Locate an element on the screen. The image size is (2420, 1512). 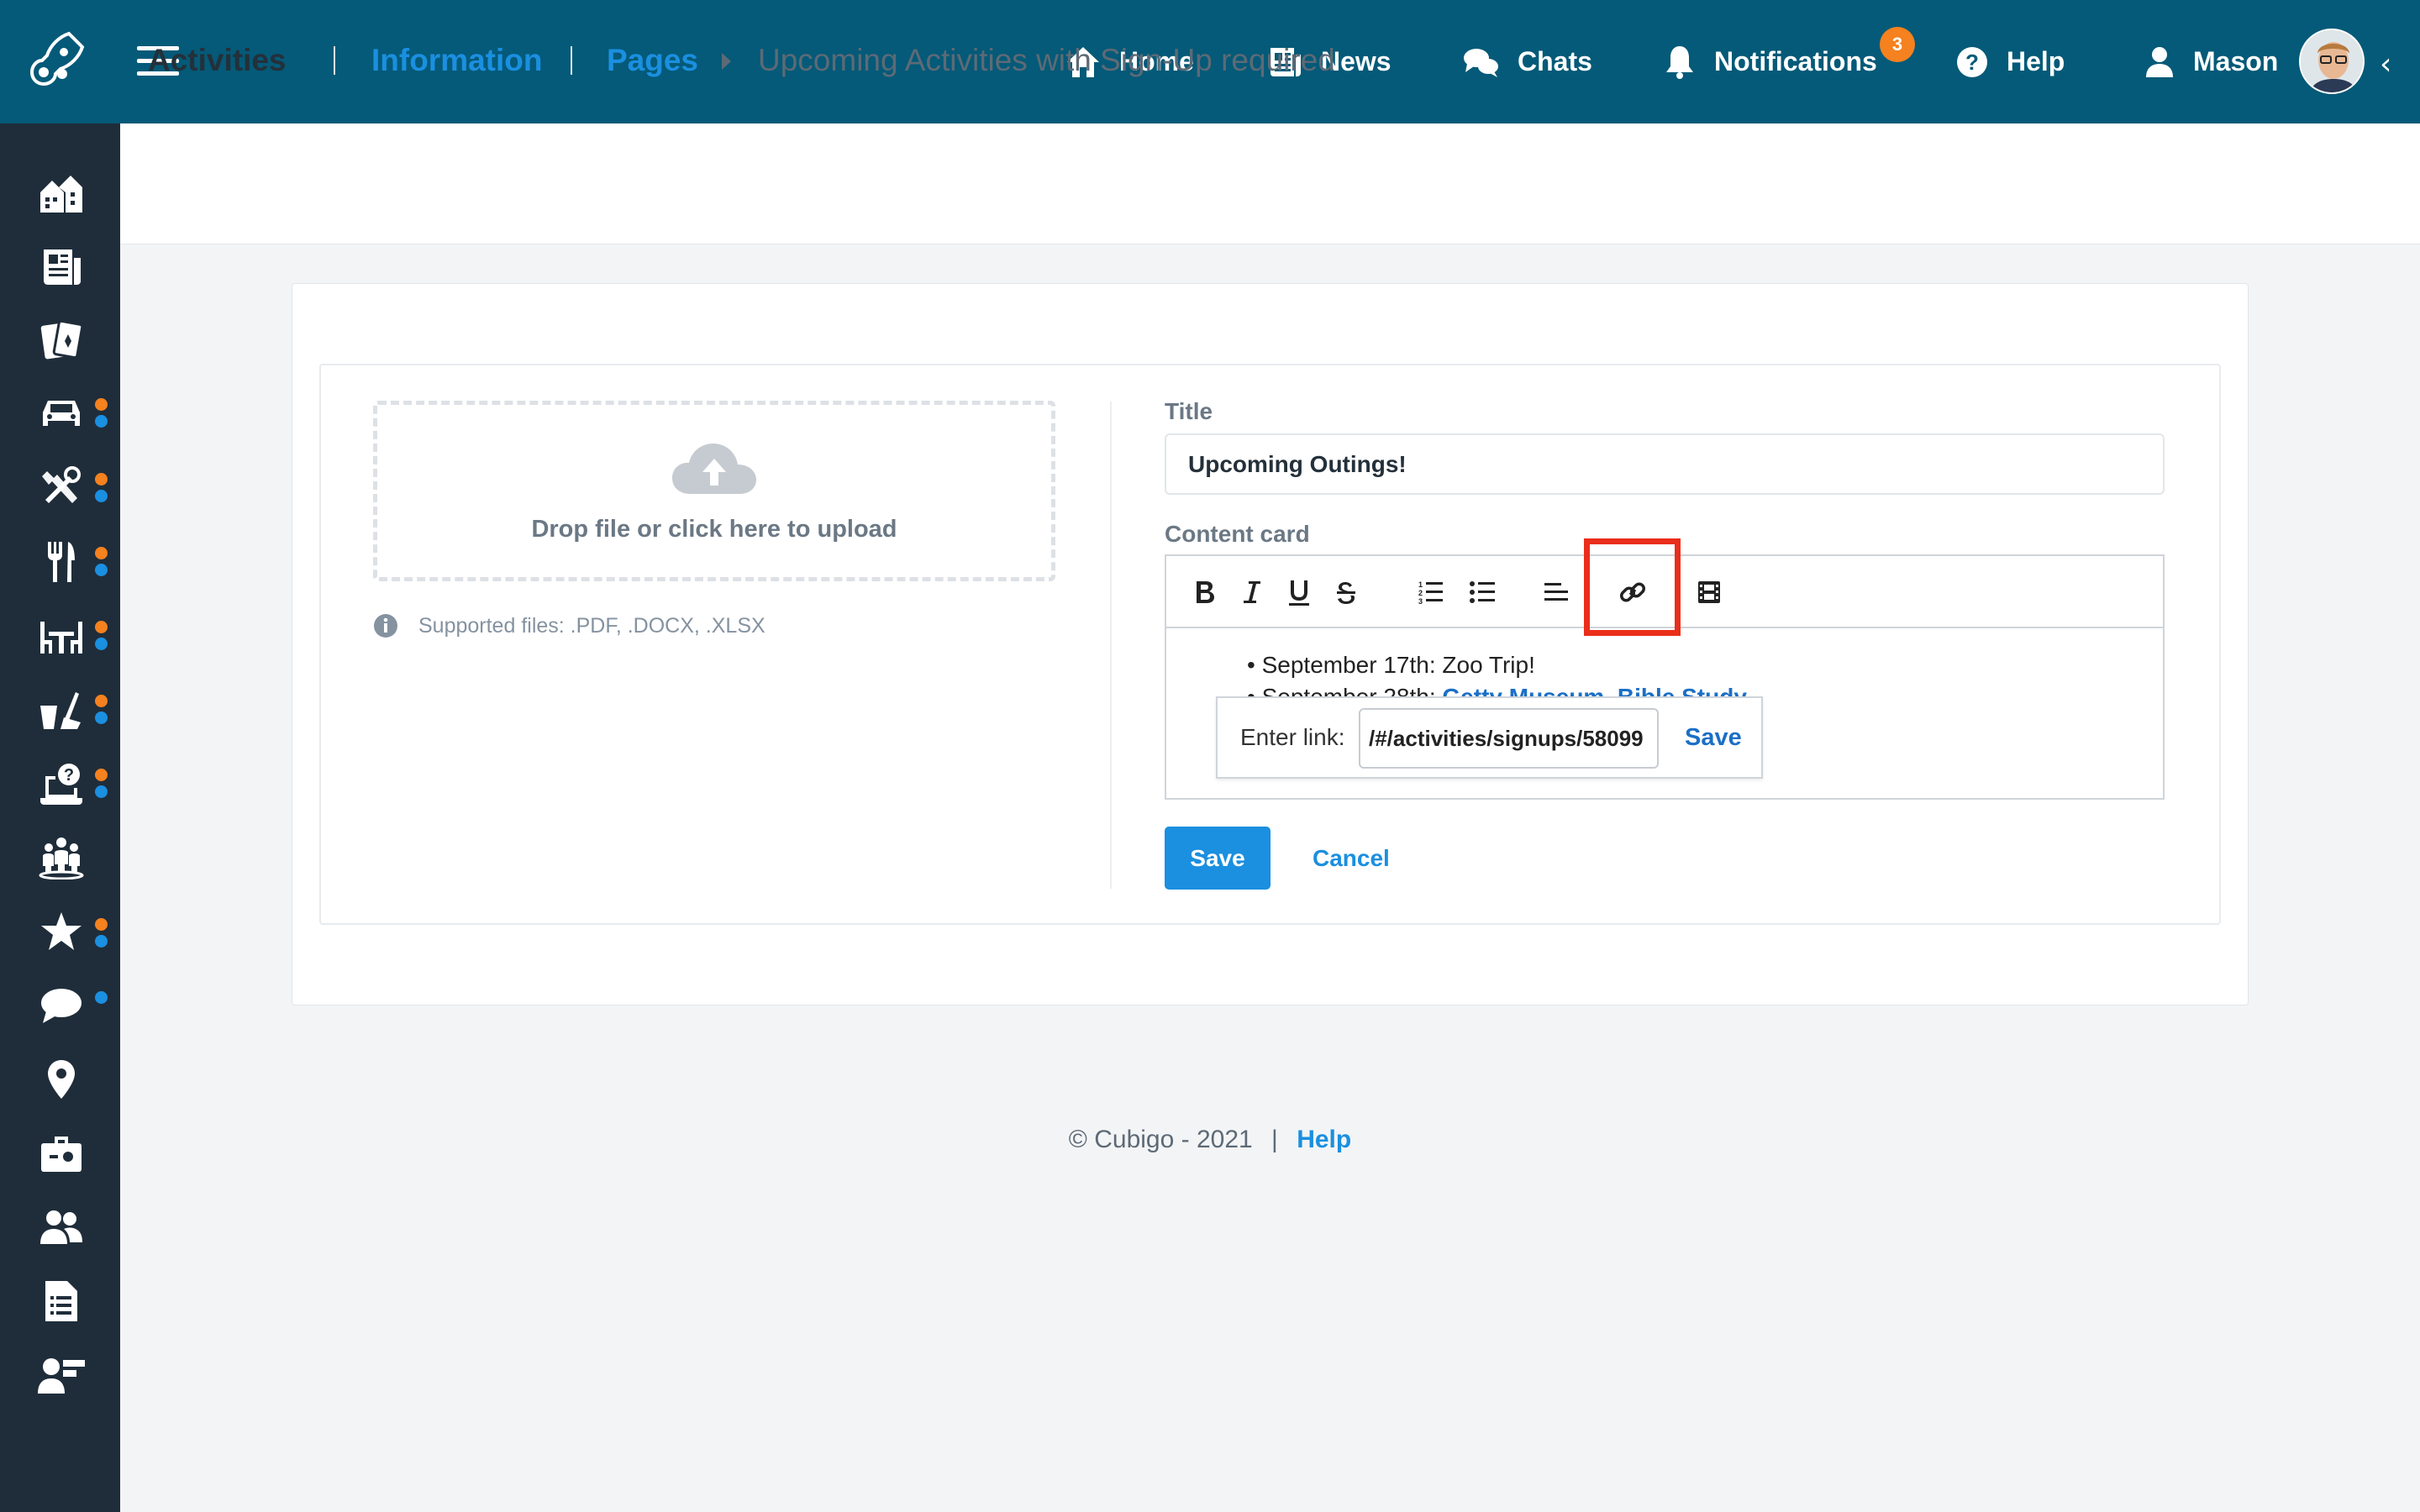
help-icon: ? is located at coordinates (1972, 61).